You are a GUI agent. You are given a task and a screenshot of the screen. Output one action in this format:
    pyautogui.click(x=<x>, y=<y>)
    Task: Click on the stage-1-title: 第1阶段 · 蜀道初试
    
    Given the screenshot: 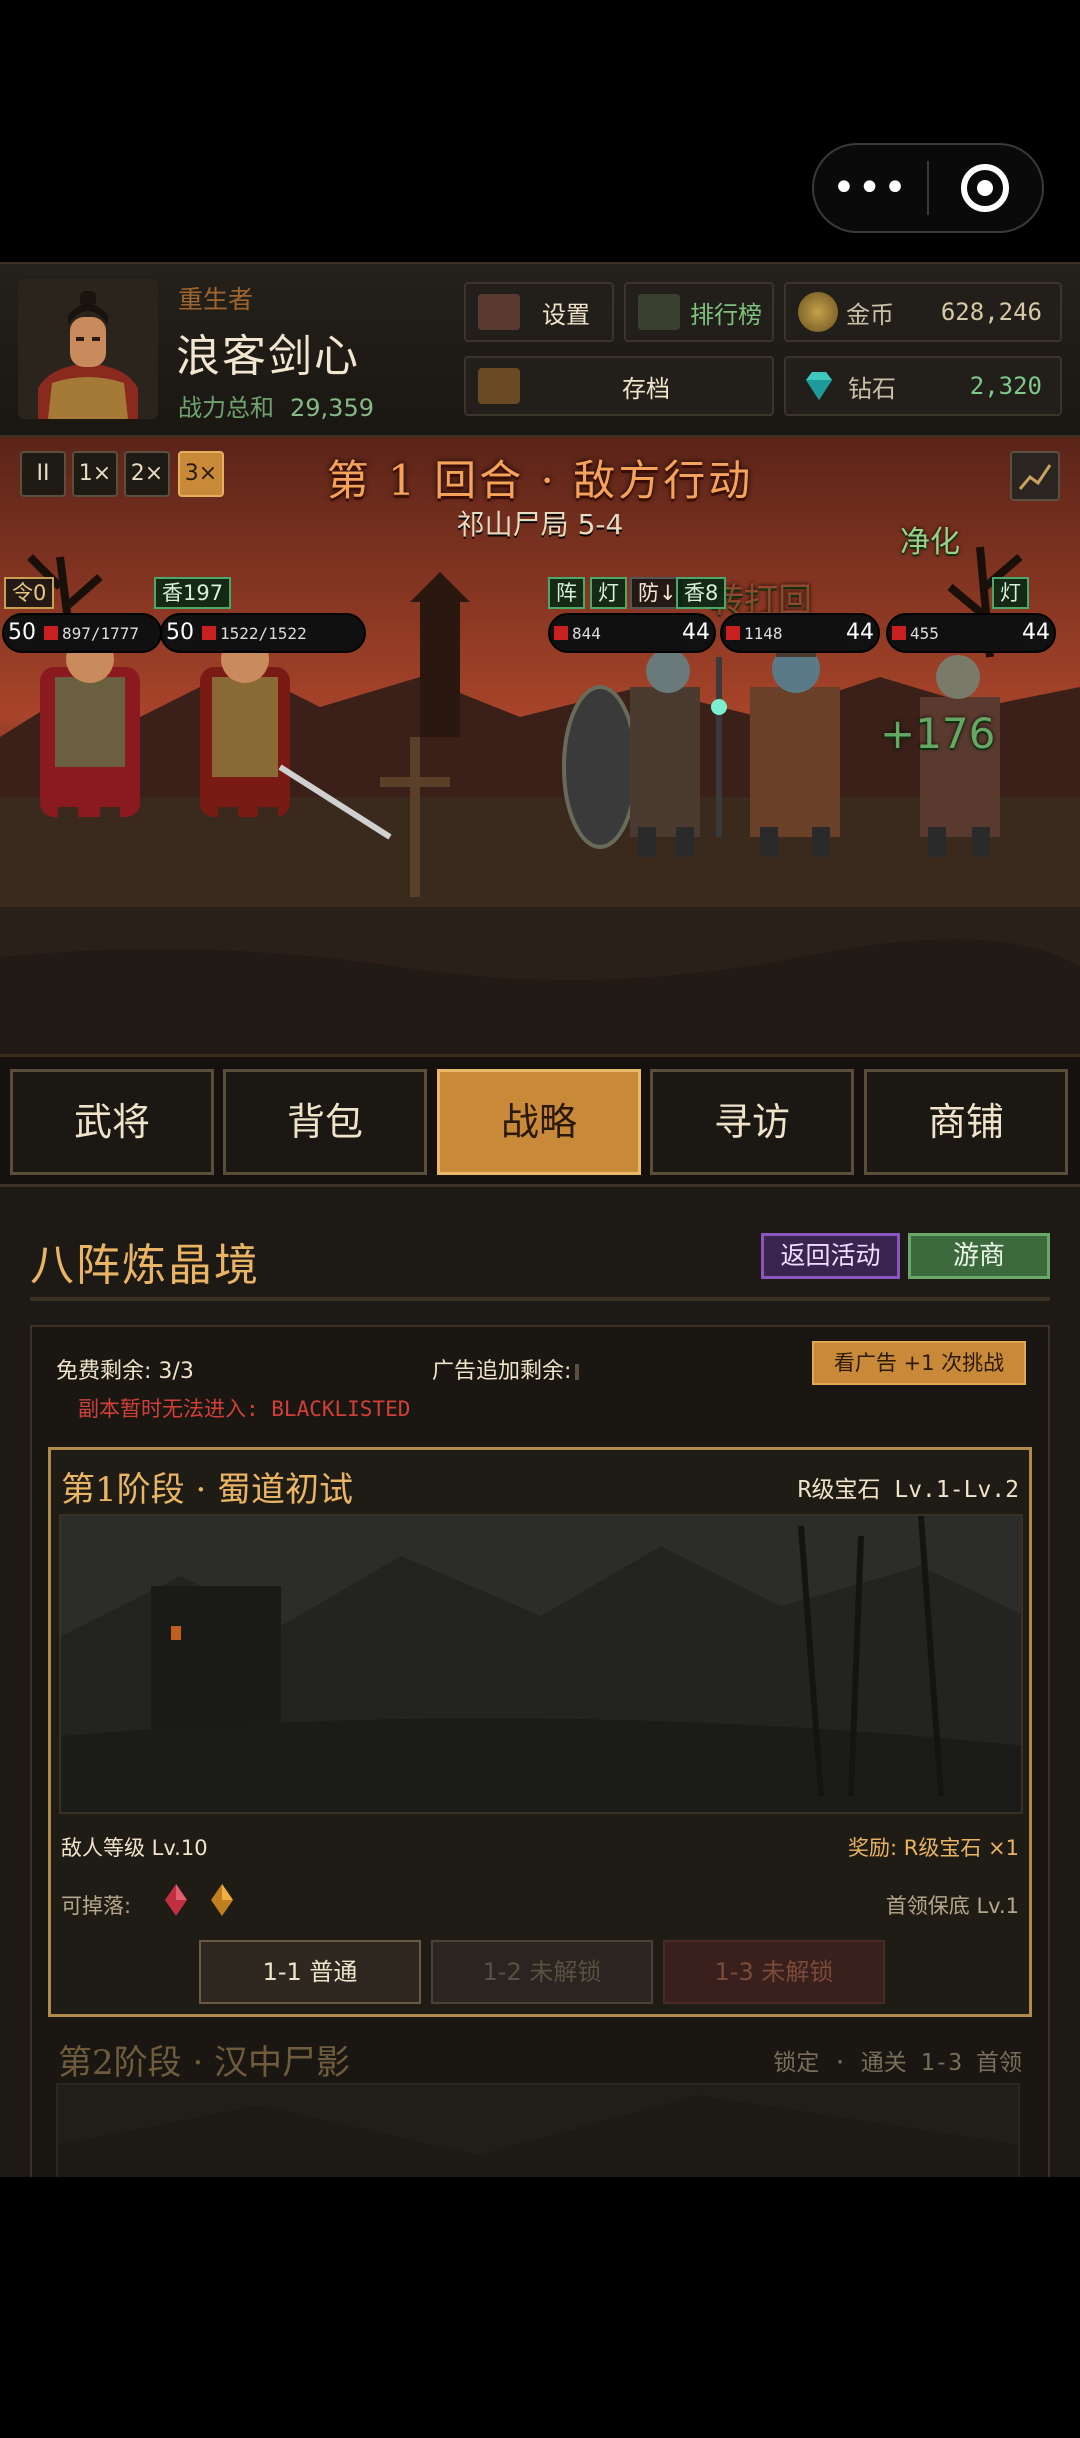 What is the action you would take?
    pyautogui.click(x=207, y=1490)
    